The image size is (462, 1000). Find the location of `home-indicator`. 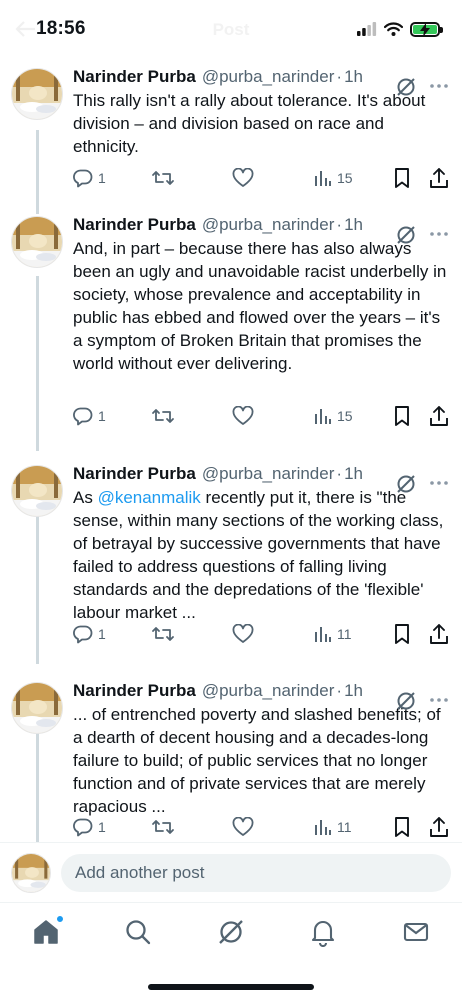

home-indicator is located at coordinates (231, 987).